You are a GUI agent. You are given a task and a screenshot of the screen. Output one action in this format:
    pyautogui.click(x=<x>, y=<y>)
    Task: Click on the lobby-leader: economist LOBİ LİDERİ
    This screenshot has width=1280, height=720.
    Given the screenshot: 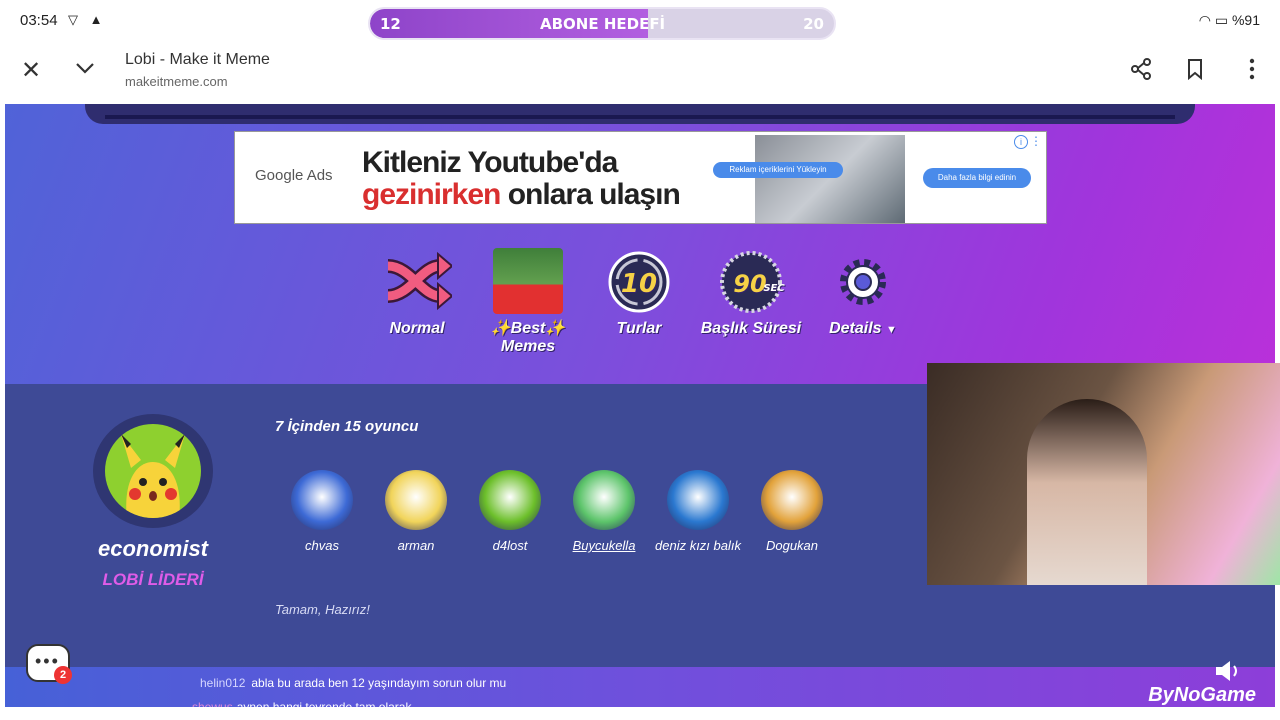 What is the action you would take?
    pyautogui.click(x=153, y=502)
    